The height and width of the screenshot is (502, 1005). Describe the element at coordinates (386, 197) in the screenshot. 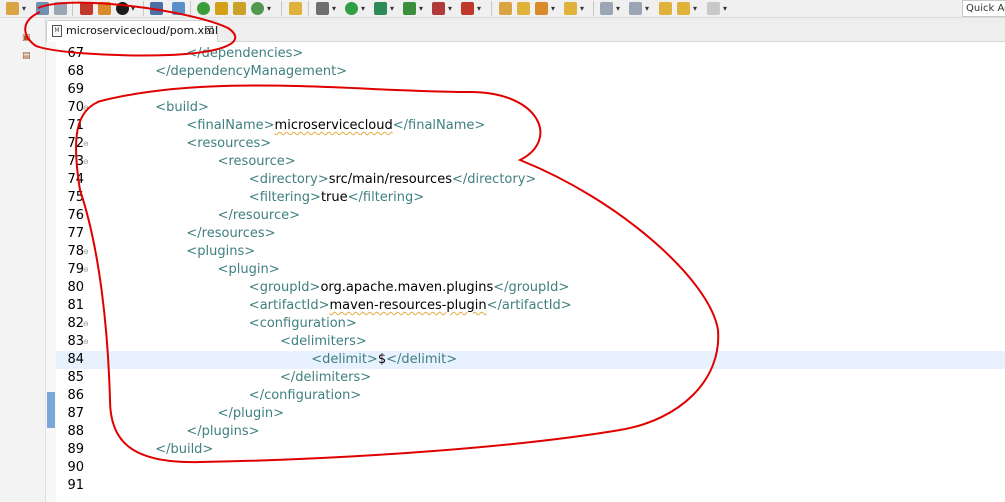

I see `xml-tag: </filtering>` at that location.